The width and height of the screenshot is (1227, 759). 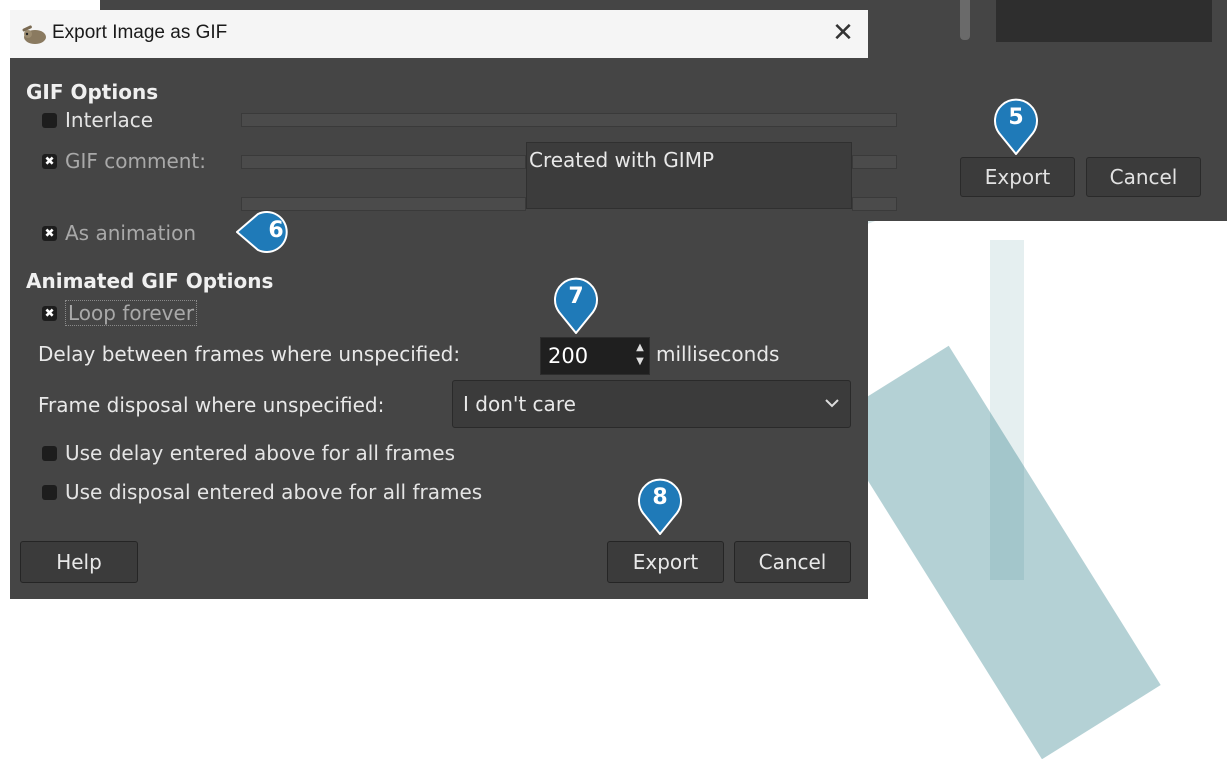 What do you see at coordinates (595, 356) in the screenshot?
I see `delay-spinbutton: 200 ▲ ▼` at bounding box center [595, 356].